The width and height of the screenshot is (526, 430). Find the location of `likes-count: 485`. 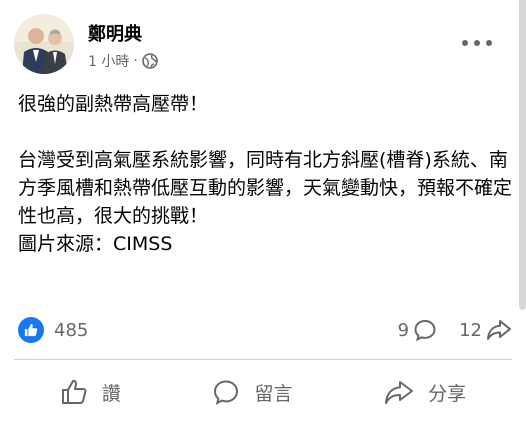

likes-count: 485 is located at coordinates (71, 330).